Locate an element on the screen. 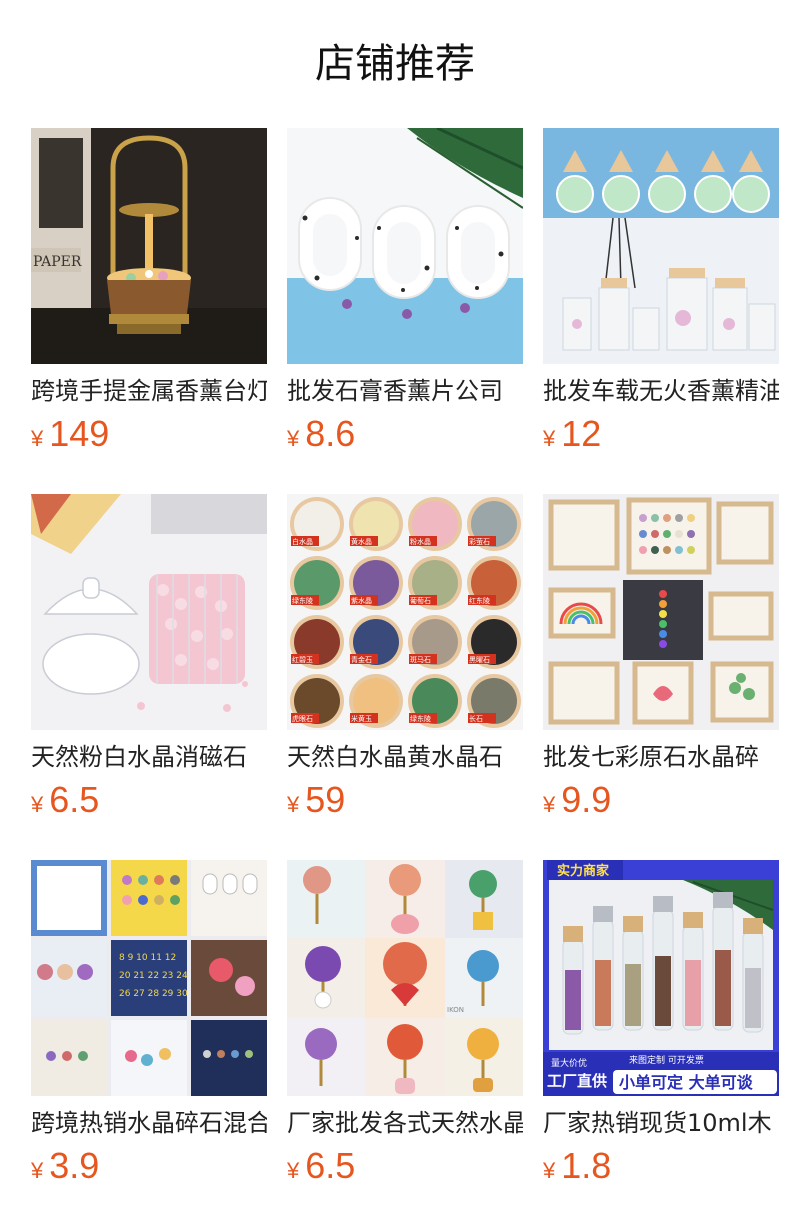  product-card: 批发七彩原石水晶碎 ¥9.9 is located at coordinates (661, 664).